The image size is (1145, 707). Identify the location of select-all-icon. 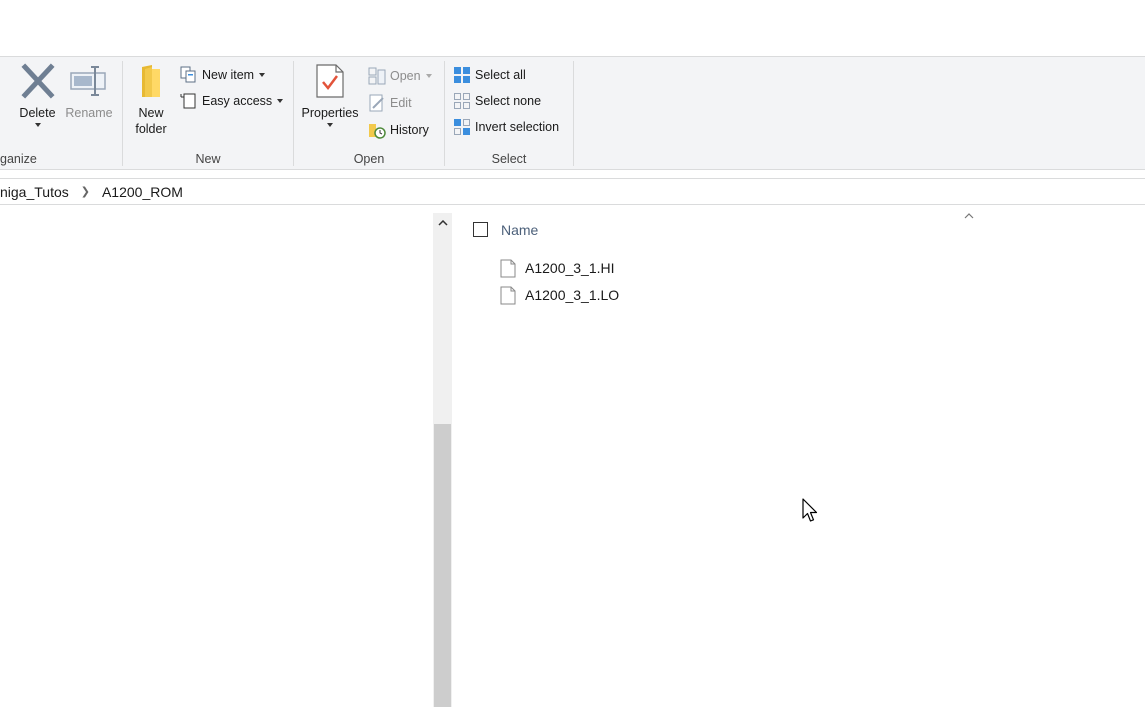
(462, 75).